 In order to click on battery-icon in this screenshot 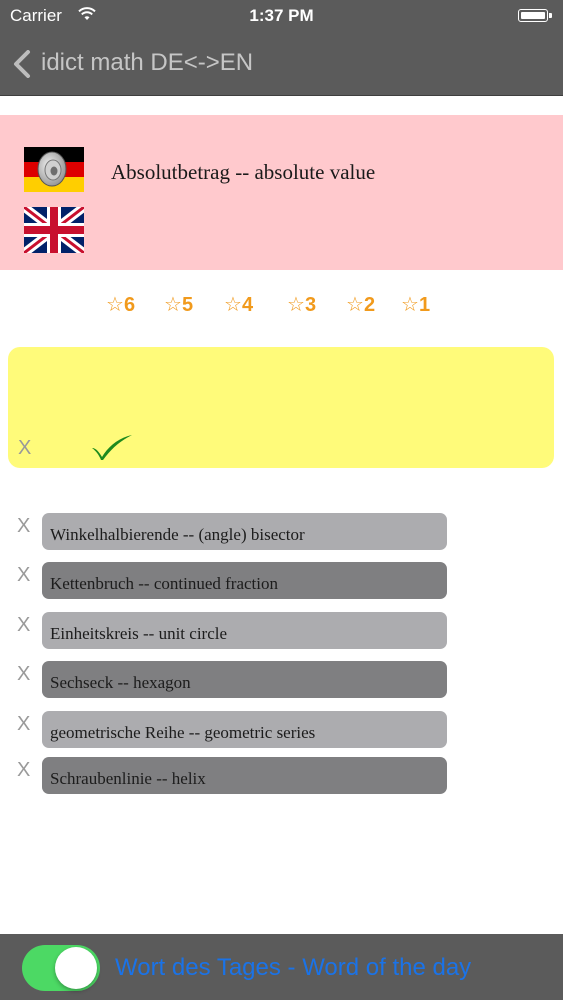, I will do `click(533, 15)`.